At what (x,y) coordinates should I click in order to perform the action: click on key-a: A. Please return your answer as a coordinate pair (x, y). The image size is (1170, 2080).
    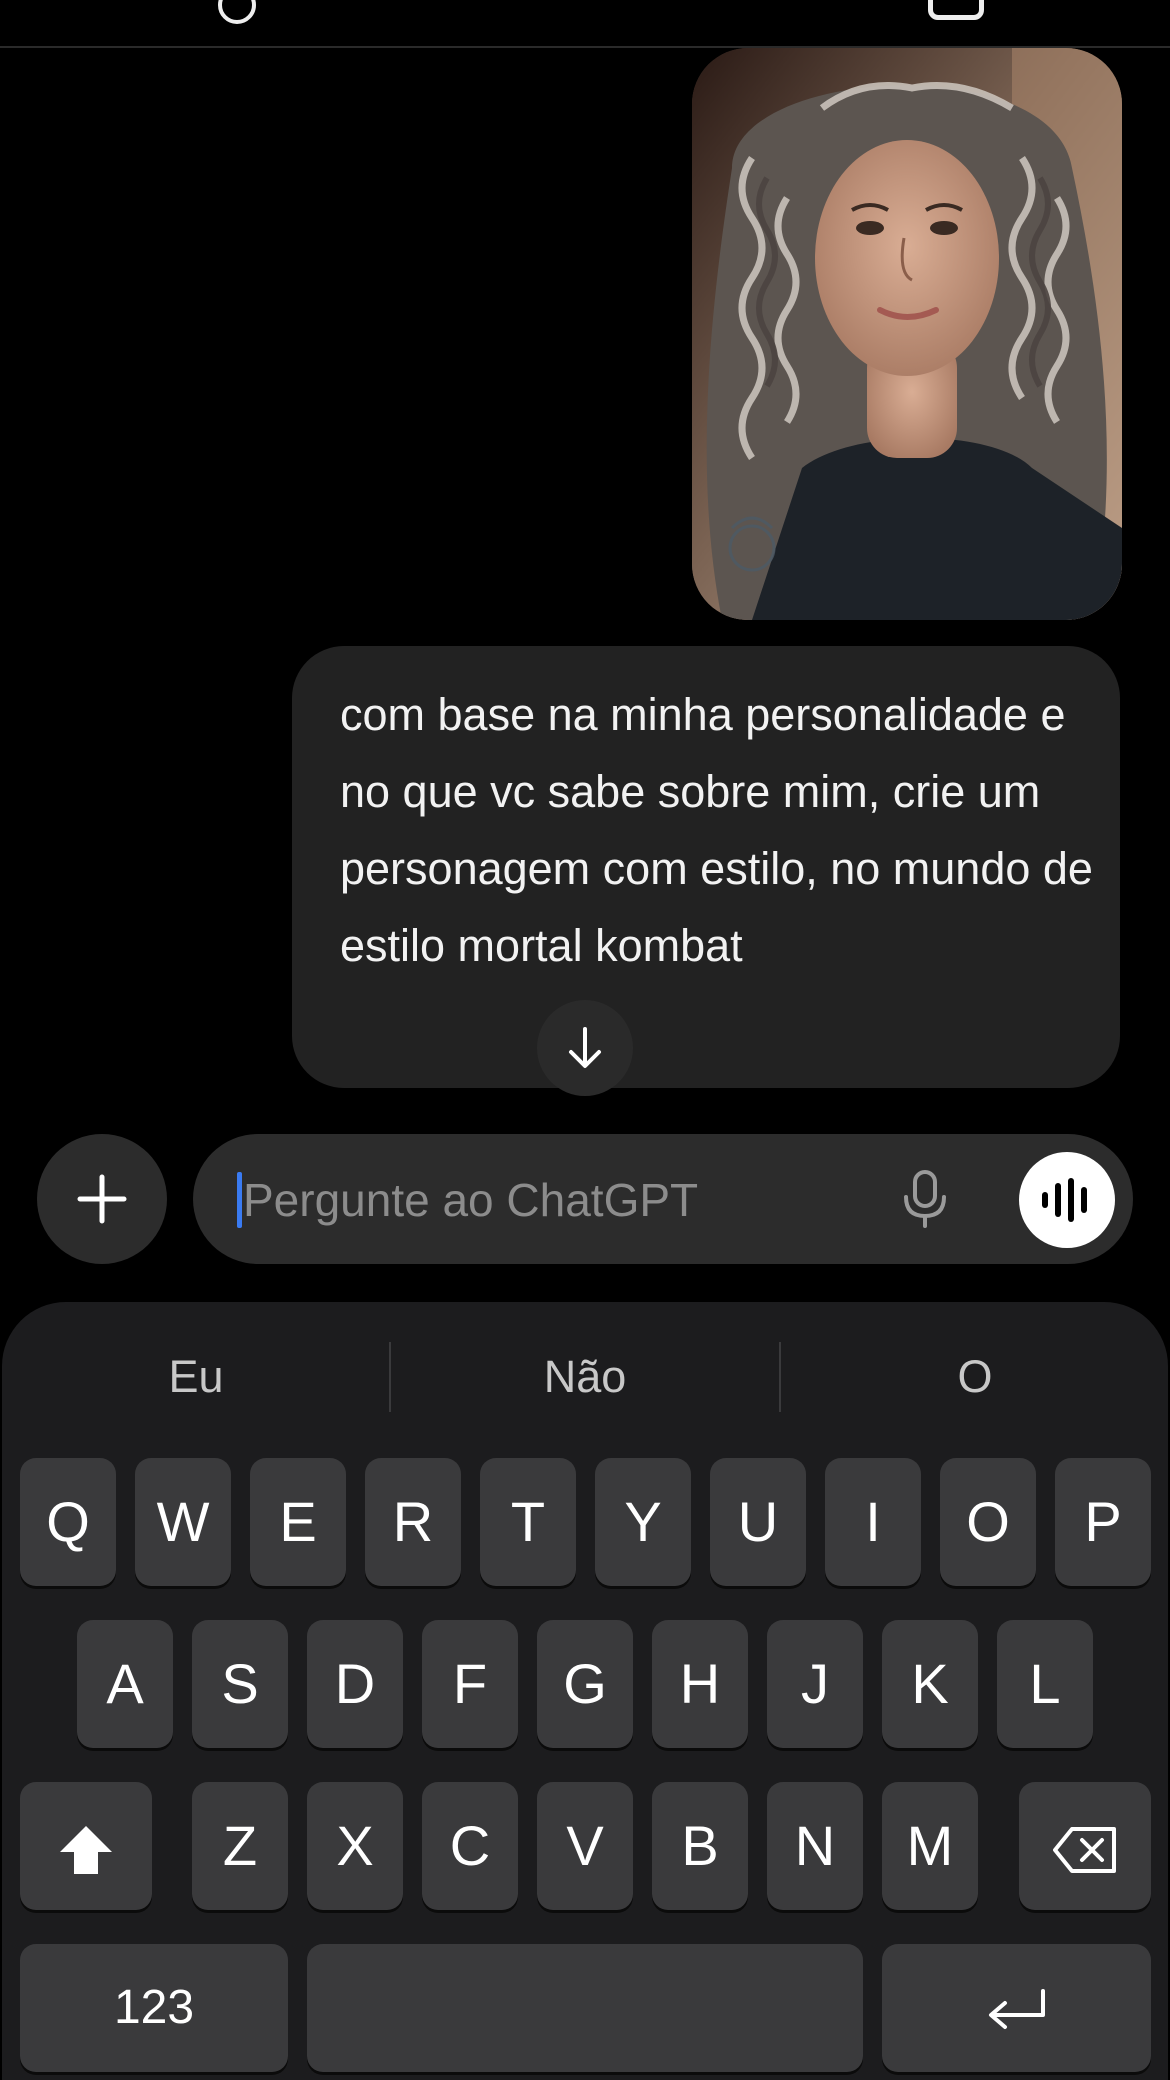
    Looking at the image, I should click on (125, 1684).